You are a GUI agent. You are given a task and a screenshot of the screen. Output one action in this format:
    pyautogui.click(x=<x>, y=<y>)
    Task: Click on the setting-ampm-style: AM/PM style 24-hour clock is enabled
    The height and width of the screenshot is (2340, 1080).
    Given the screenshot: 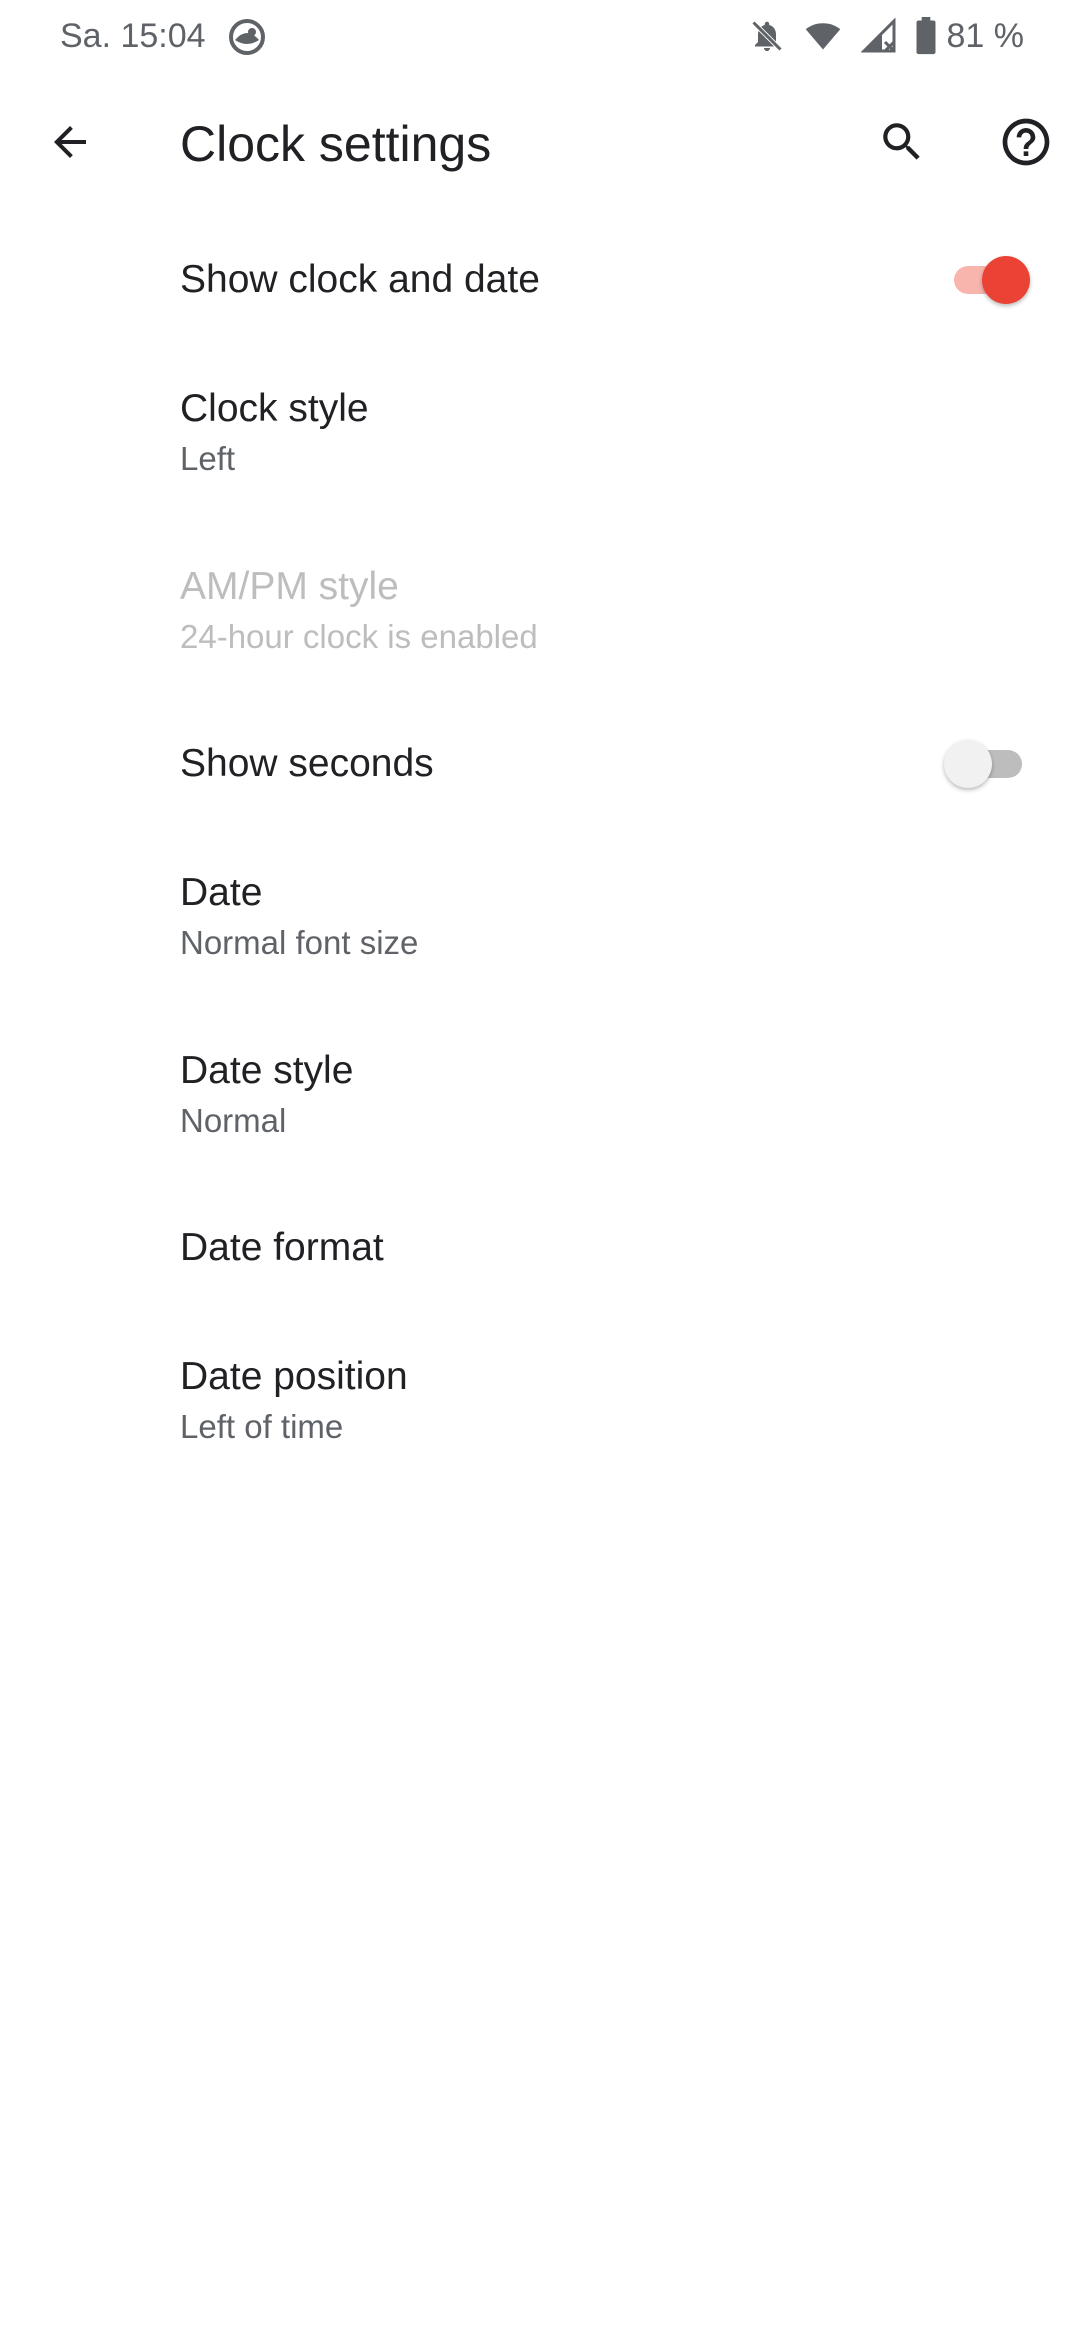 What is the action you would take?
    pyautogui.click(x=540, y=611)
    